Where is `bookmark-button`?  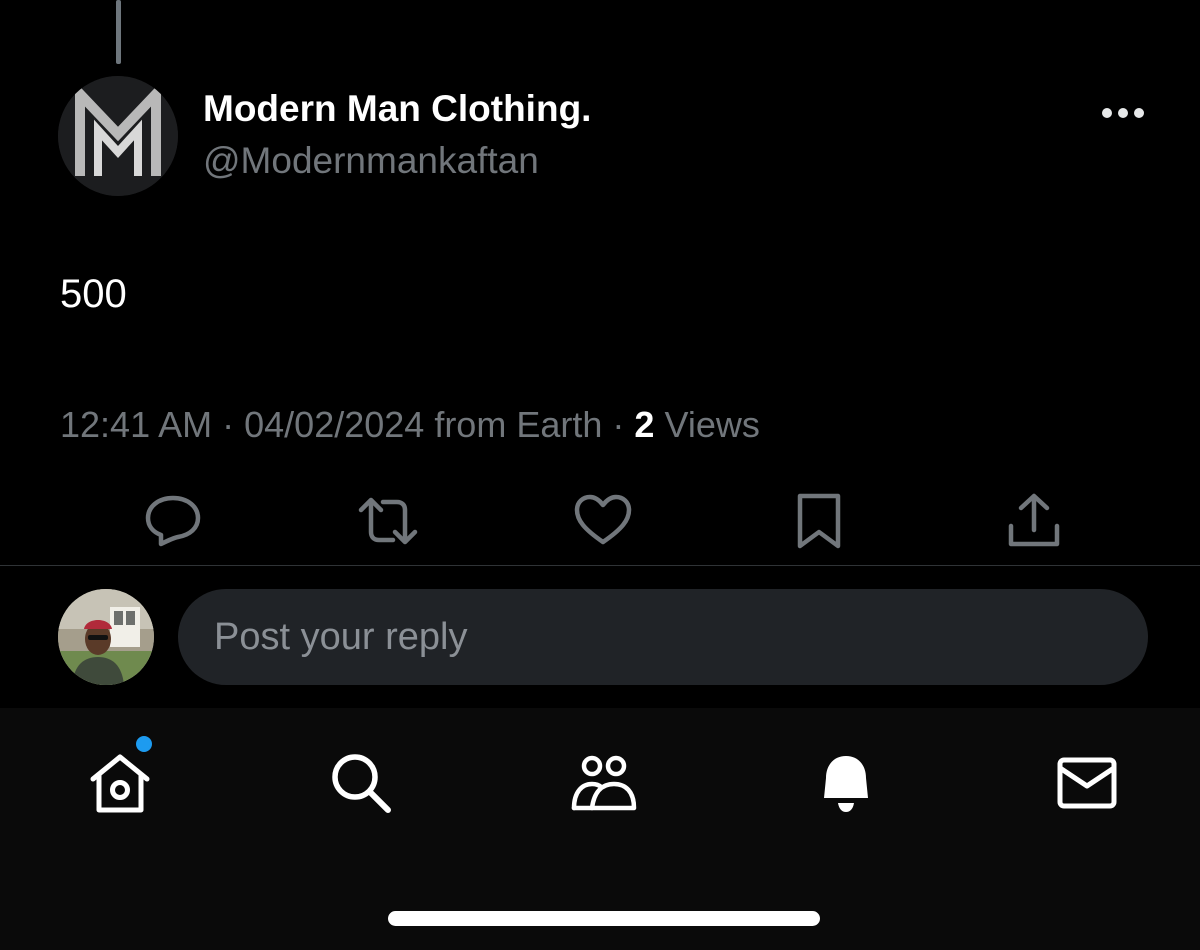
bookmark-button is located at coordinates (819, 521).